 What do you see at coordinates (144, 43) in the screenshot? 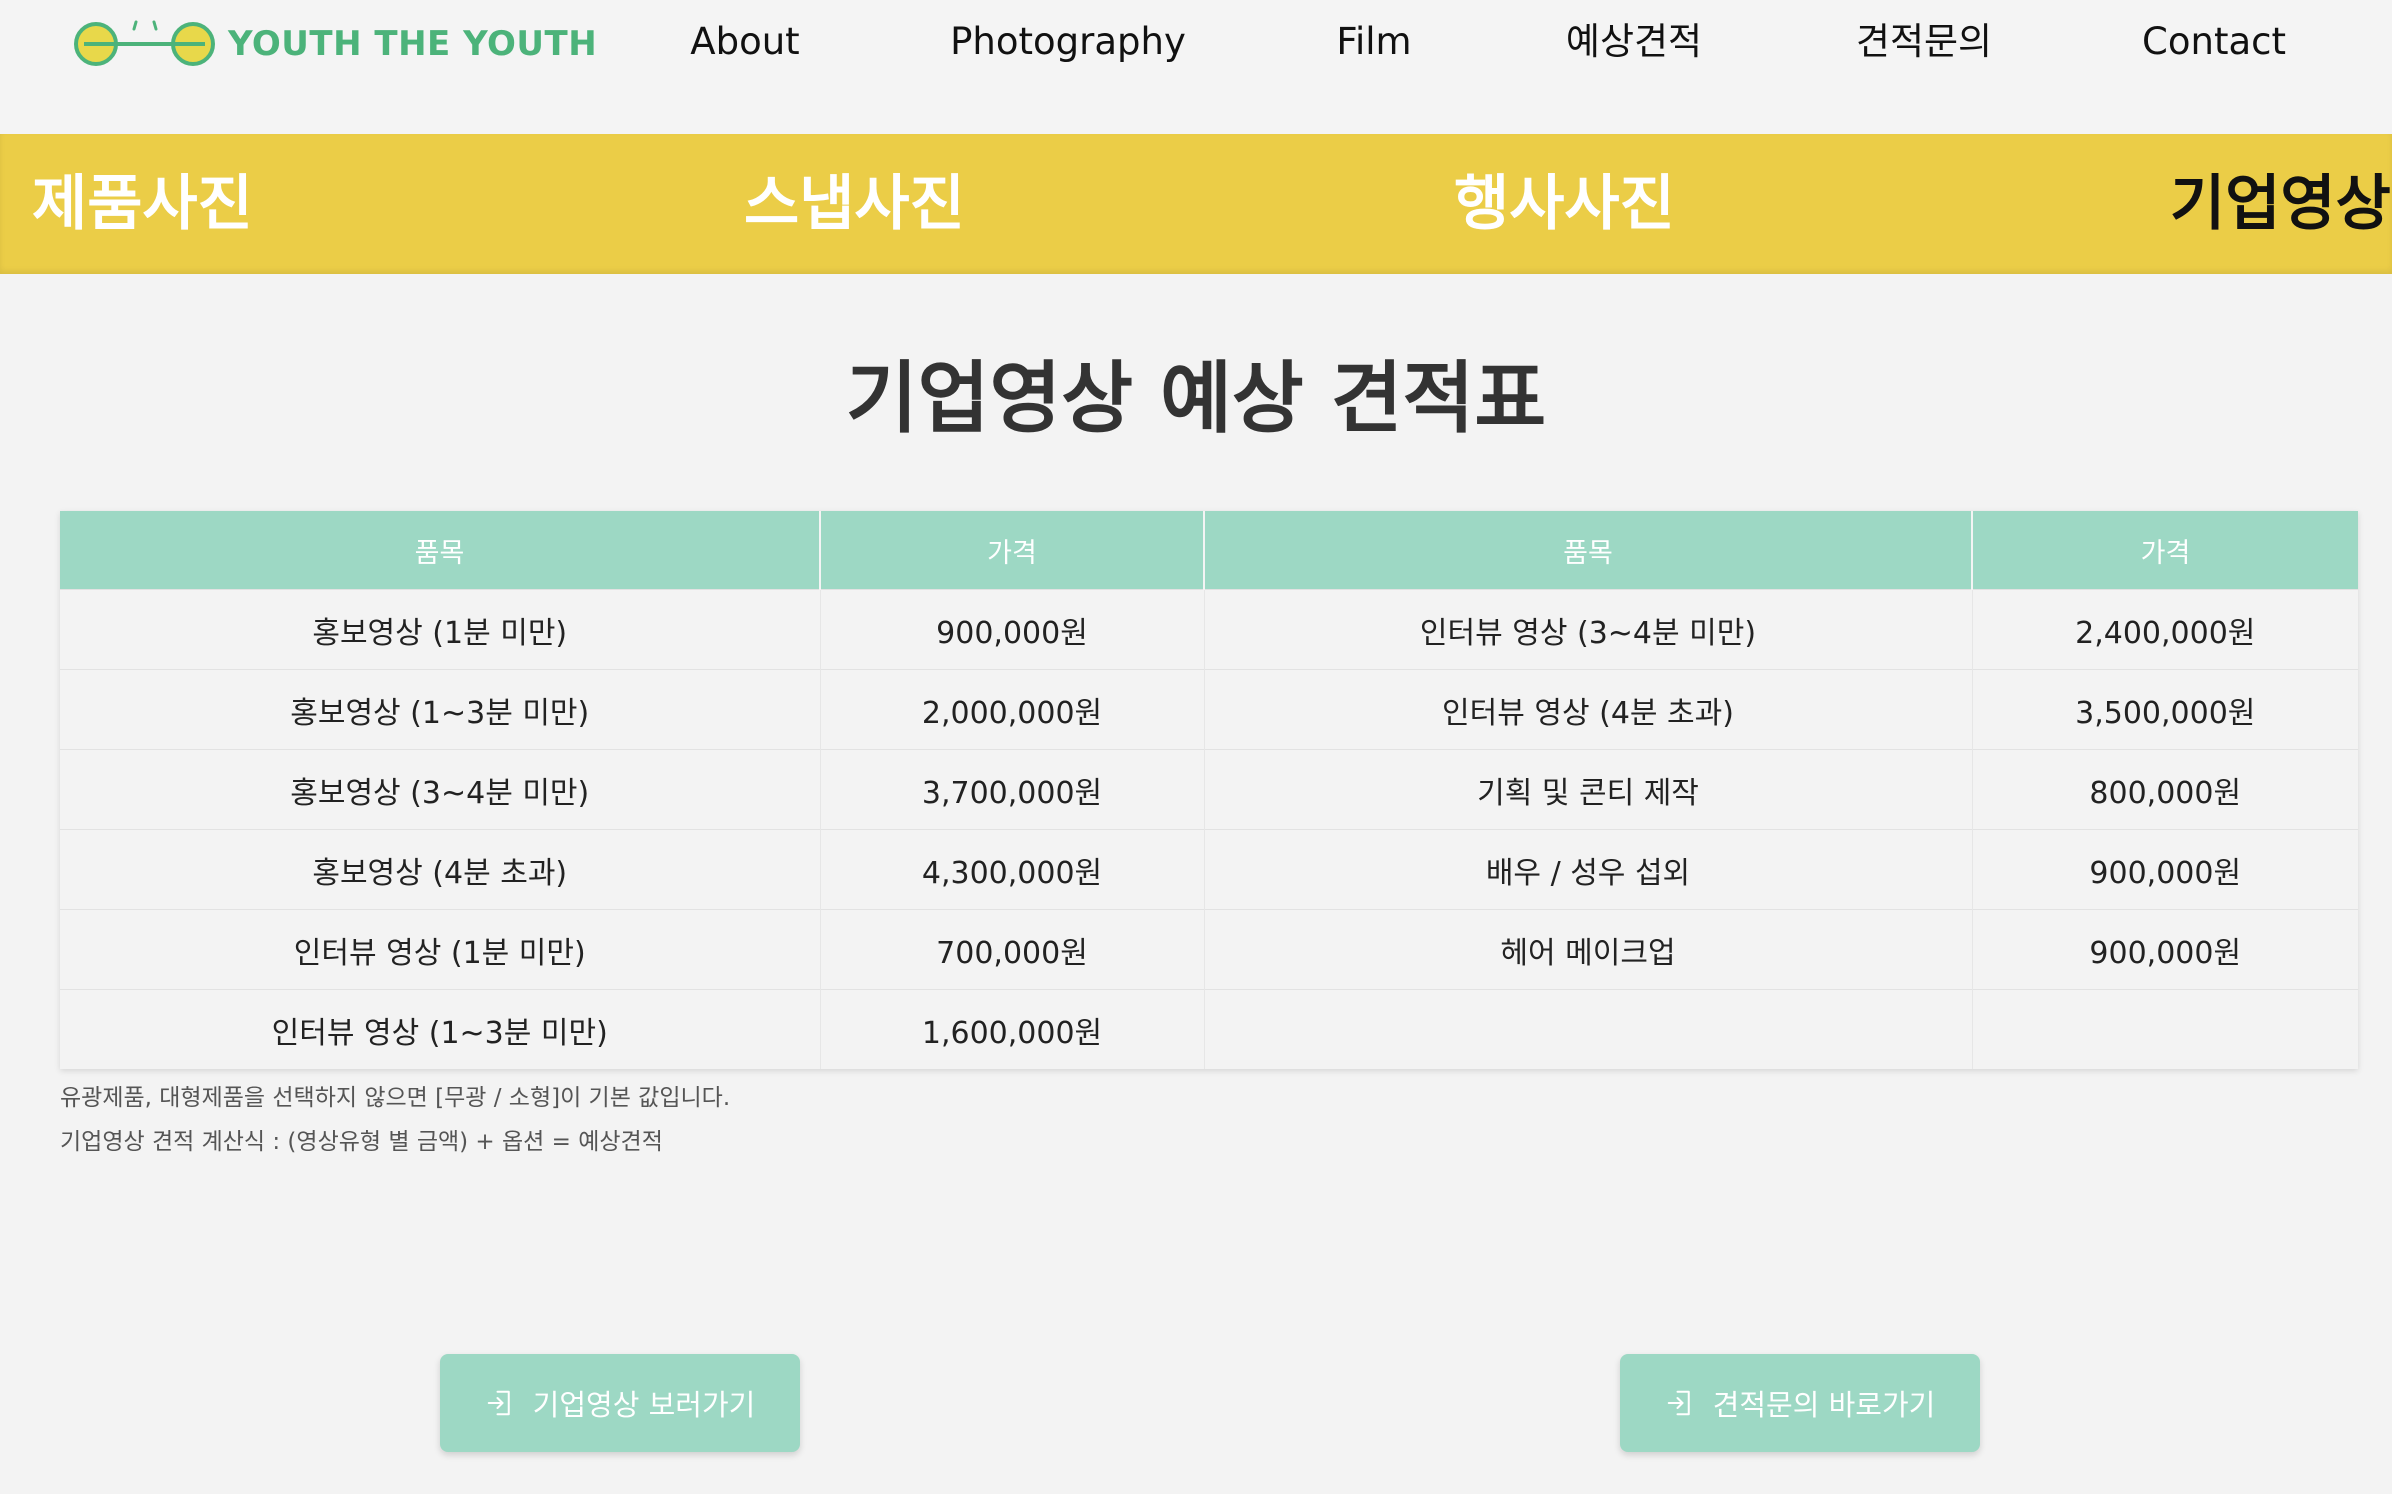
I see `logo-icon` at bounding box center [144, 43].